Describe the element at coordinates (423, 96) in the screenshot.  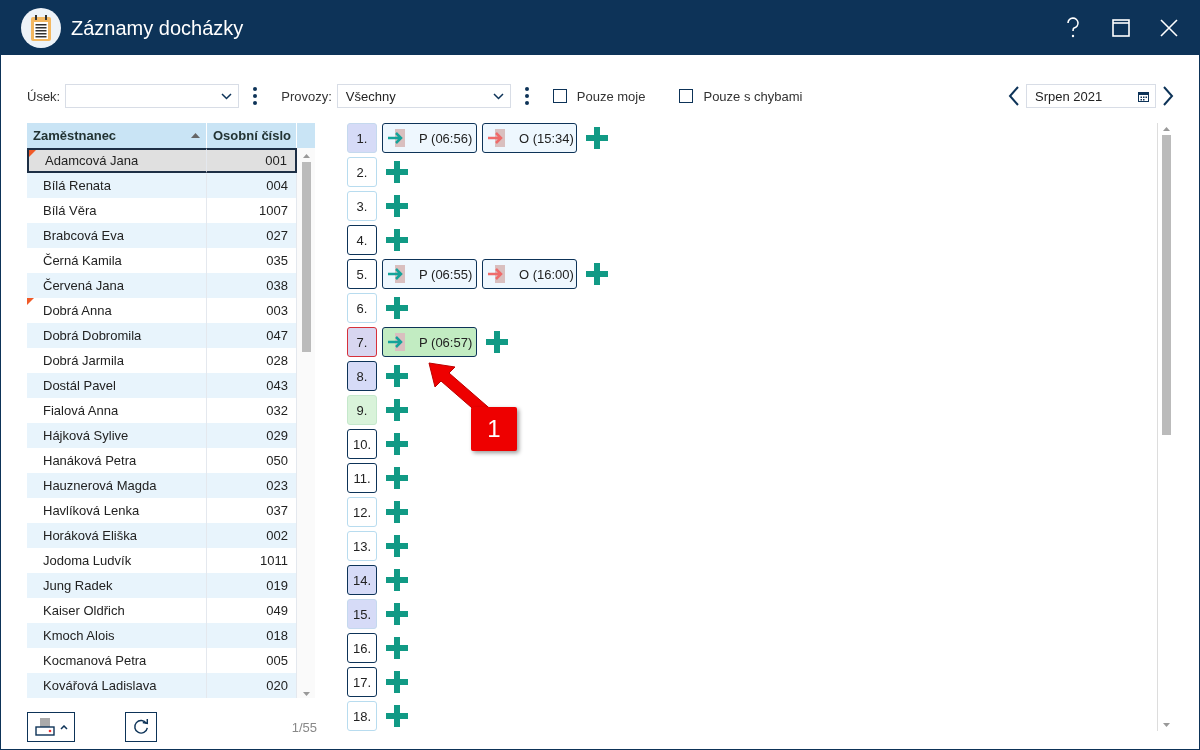
I see `operations-dropdown: Všechny` at that location.